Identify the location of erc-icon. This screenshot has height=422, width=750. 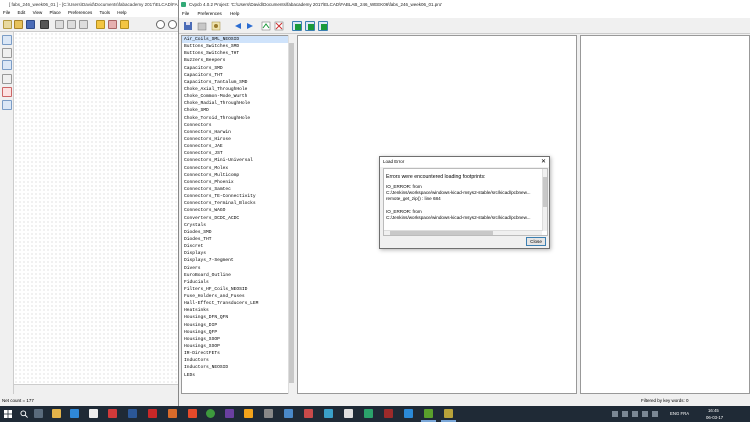
(112, 24).